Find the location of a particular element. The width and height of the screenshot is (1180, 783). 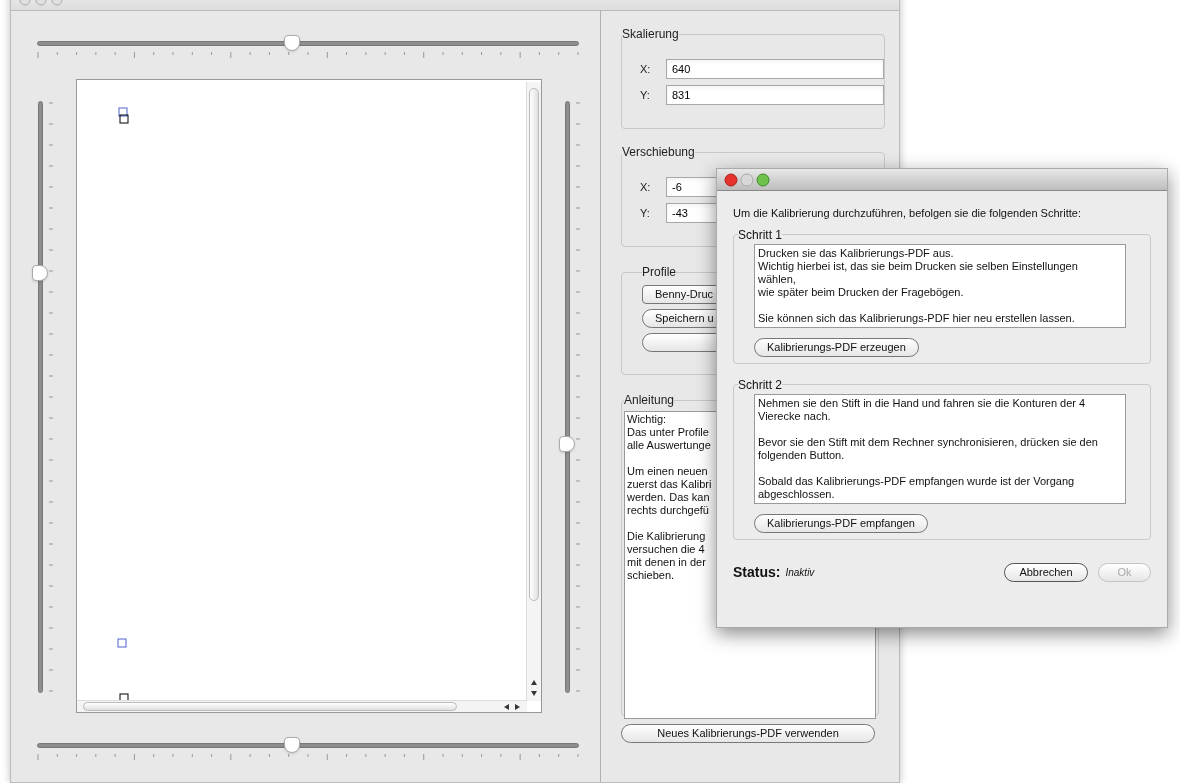

paragraph: Bevor sie den Stift mit dem Rechner synchronisieren, drücken sie den folgenden Button. is located at coordinates (928, 448).